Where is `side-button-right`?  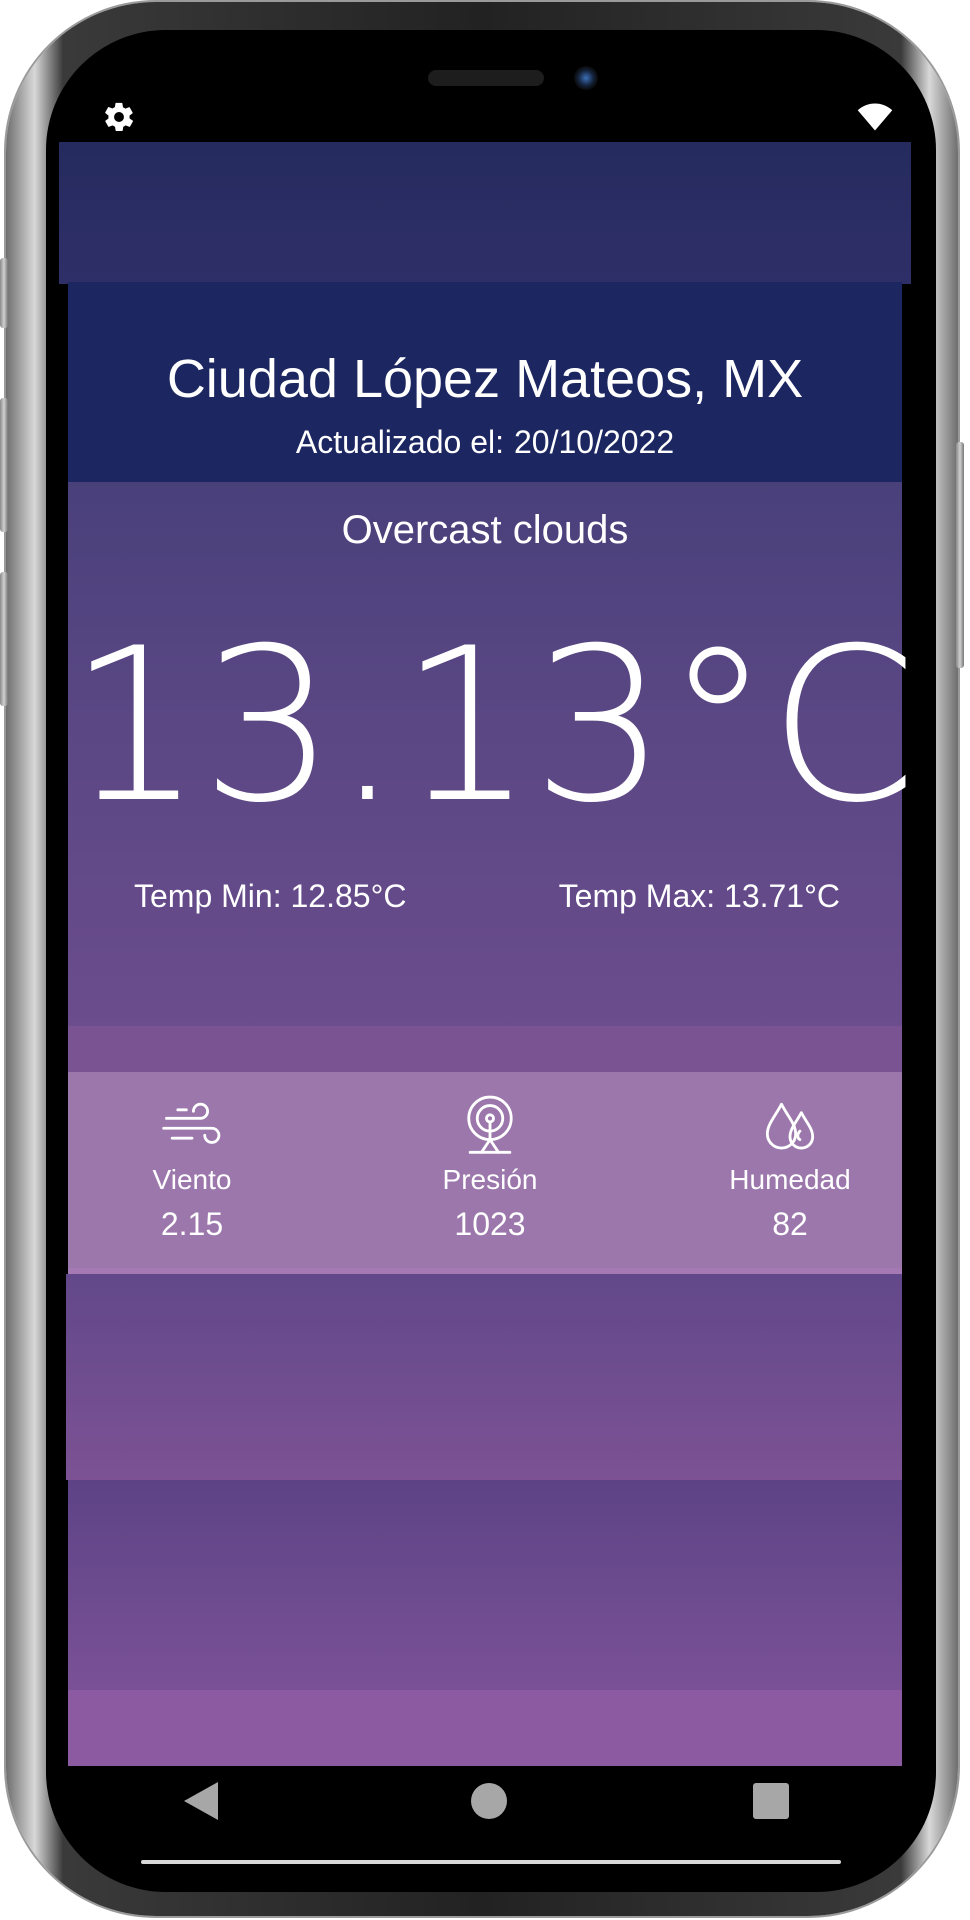 side-button-right is located at coordinates (960, 555).